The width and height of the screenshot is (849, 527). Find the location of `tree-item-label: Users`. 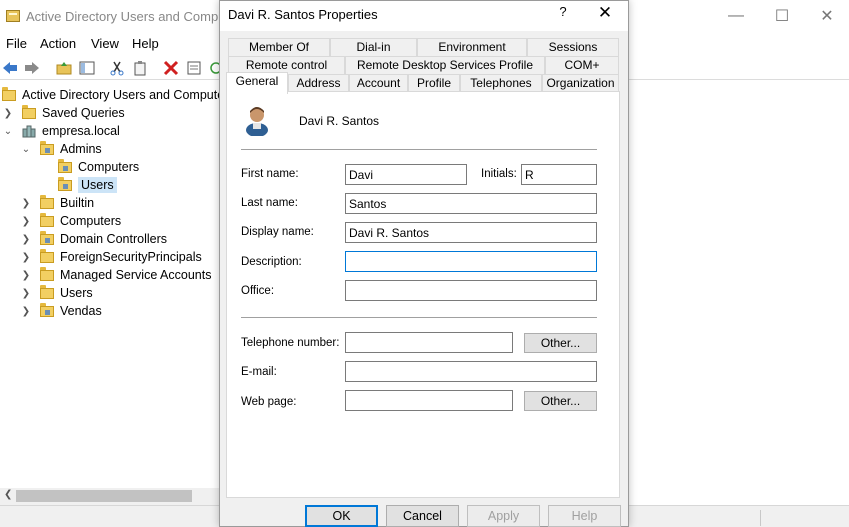

tree-item-label: Users is located at coordinates (97, 185).